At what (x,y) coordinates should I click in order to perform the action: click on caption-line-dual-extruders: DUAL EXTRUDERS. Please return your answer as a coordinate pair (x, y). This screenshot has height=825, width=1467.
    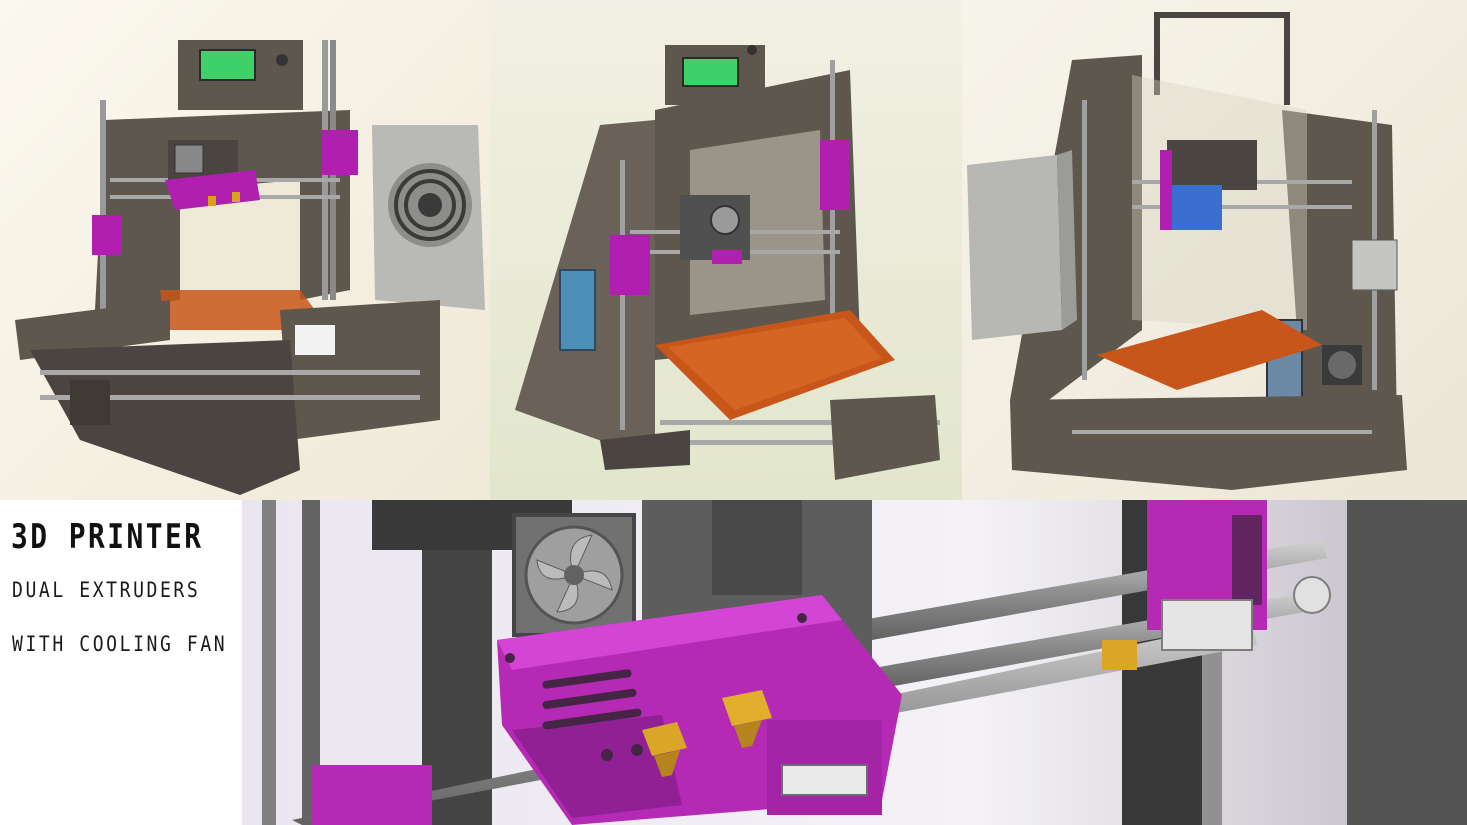
    Looking at the image, I should click on (106, 590).